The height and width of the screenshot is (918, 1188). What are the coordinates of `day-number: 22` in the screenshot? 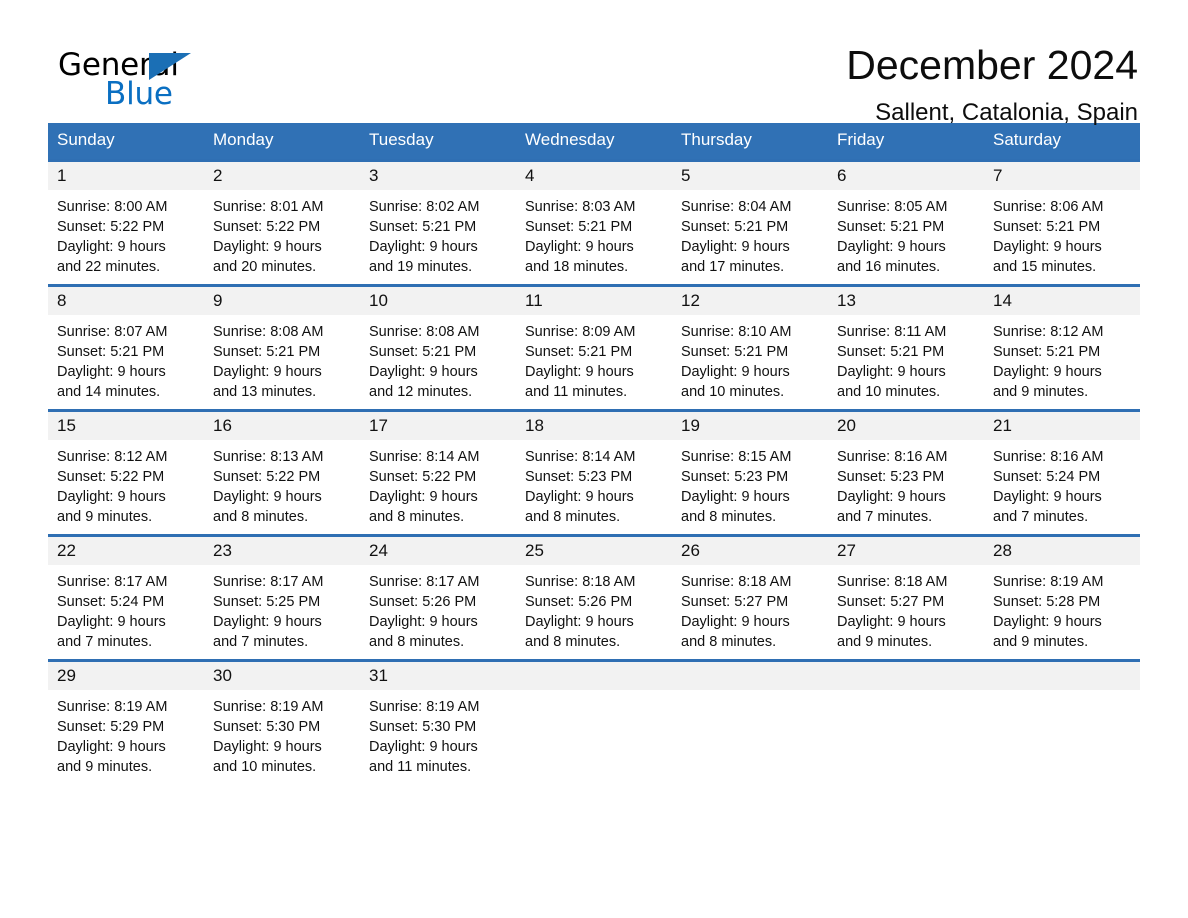 It's located at (66, 550).